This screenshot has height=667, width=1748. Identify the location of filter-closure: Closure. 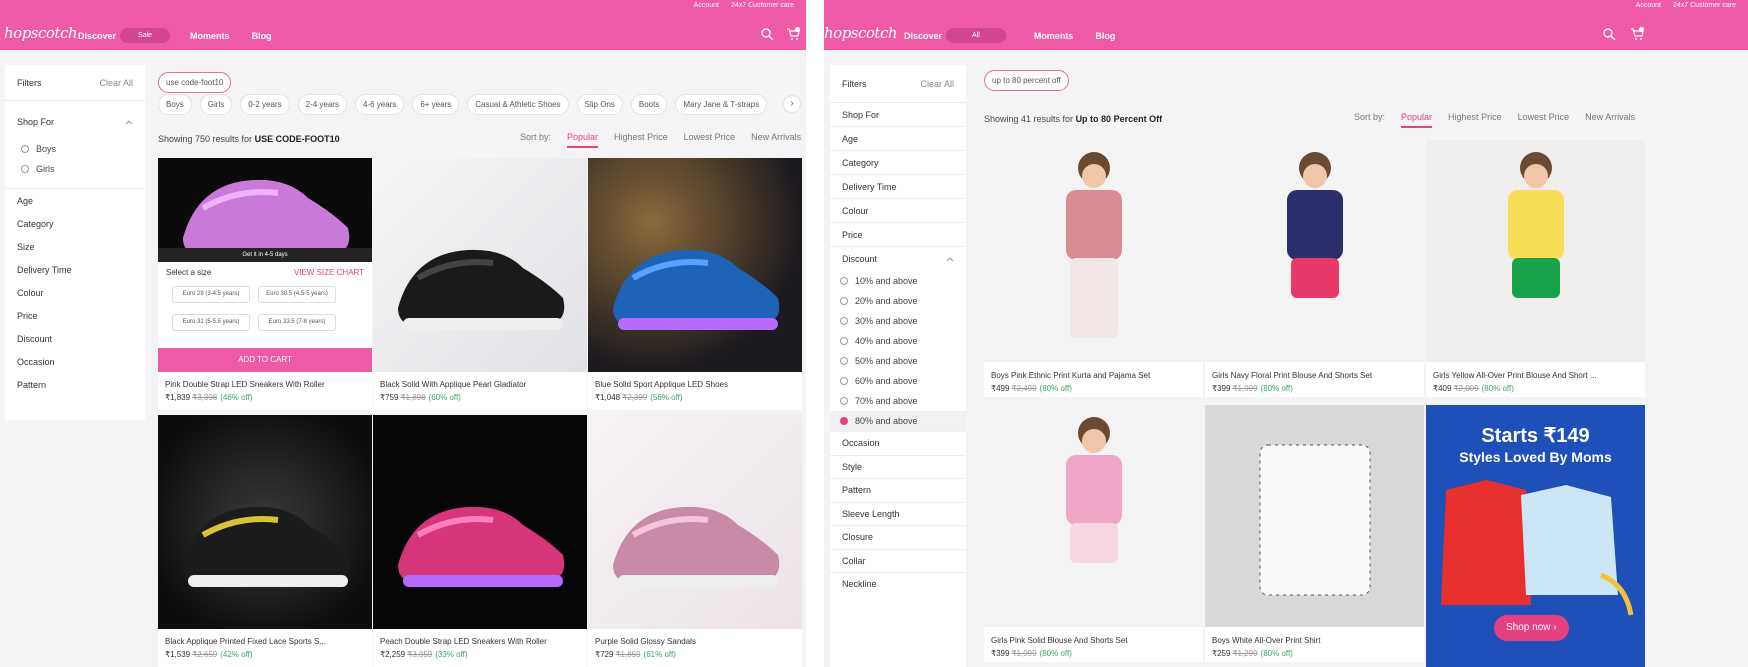
(898, 537).